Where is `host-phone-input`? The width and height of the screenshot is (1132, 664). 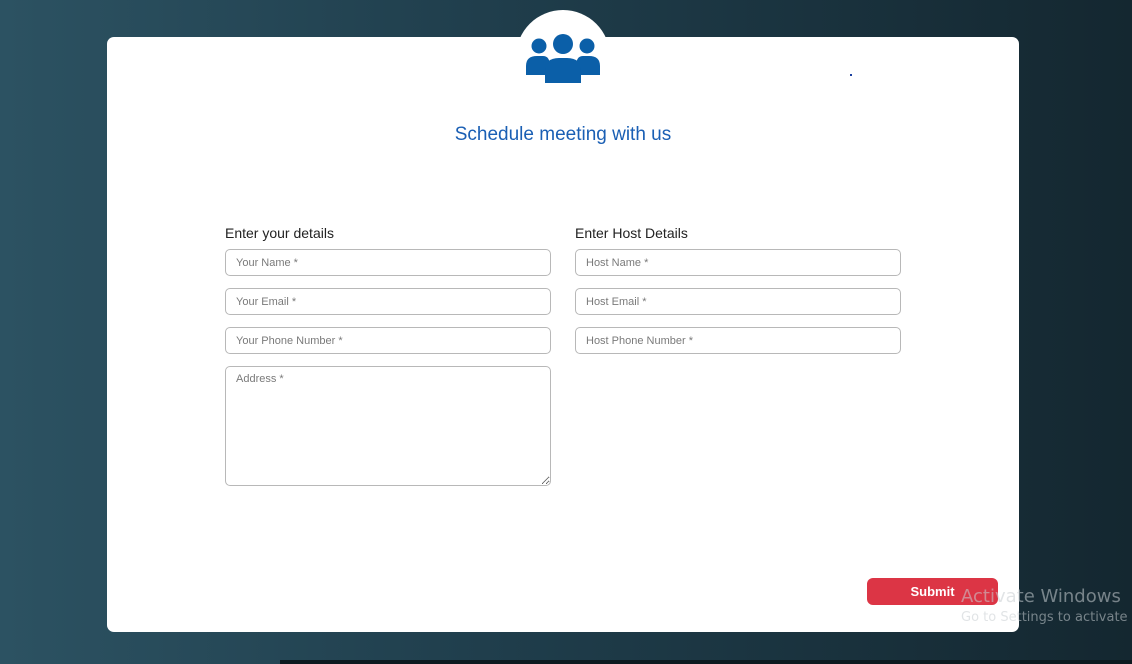 host-phone-input is located at coordinates (738, 340).